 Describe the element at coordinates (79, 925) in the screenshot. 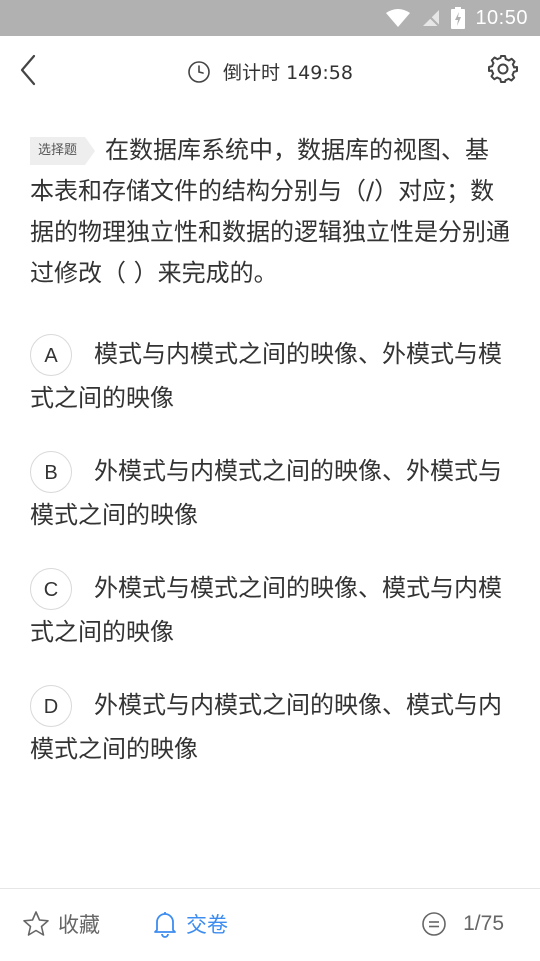

I see `favorite-label: 收藏` at that location.